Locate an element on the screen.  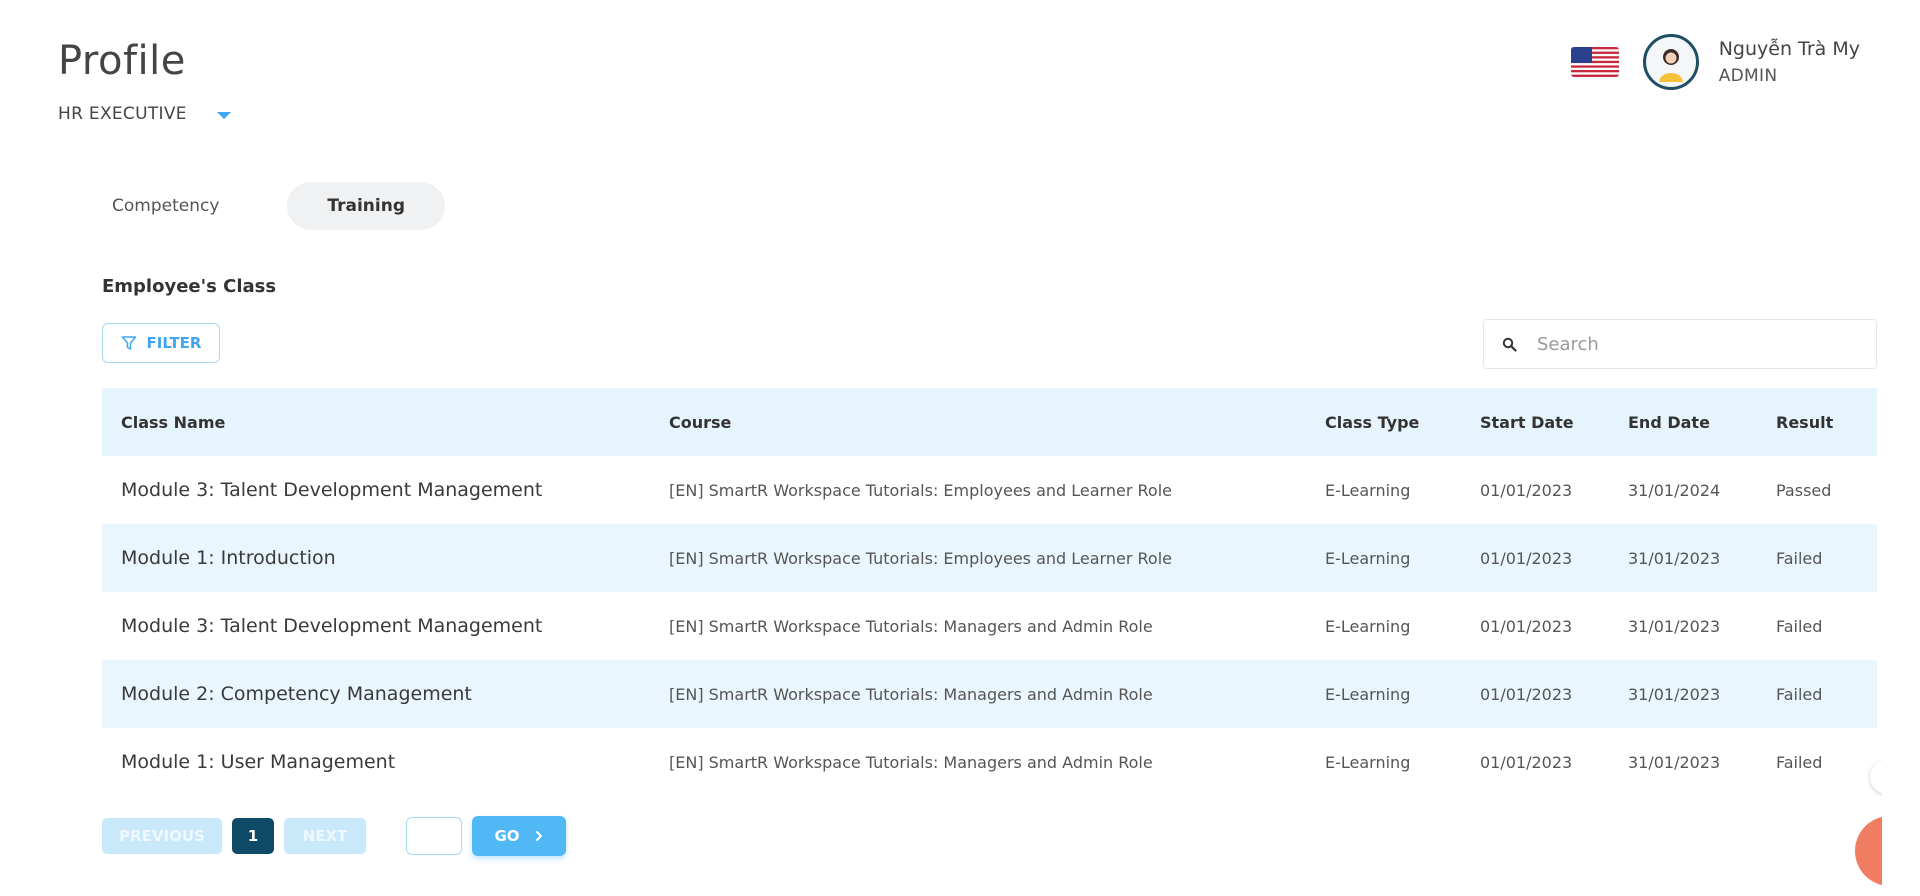
search-box is located at coordinates (1680, 344).